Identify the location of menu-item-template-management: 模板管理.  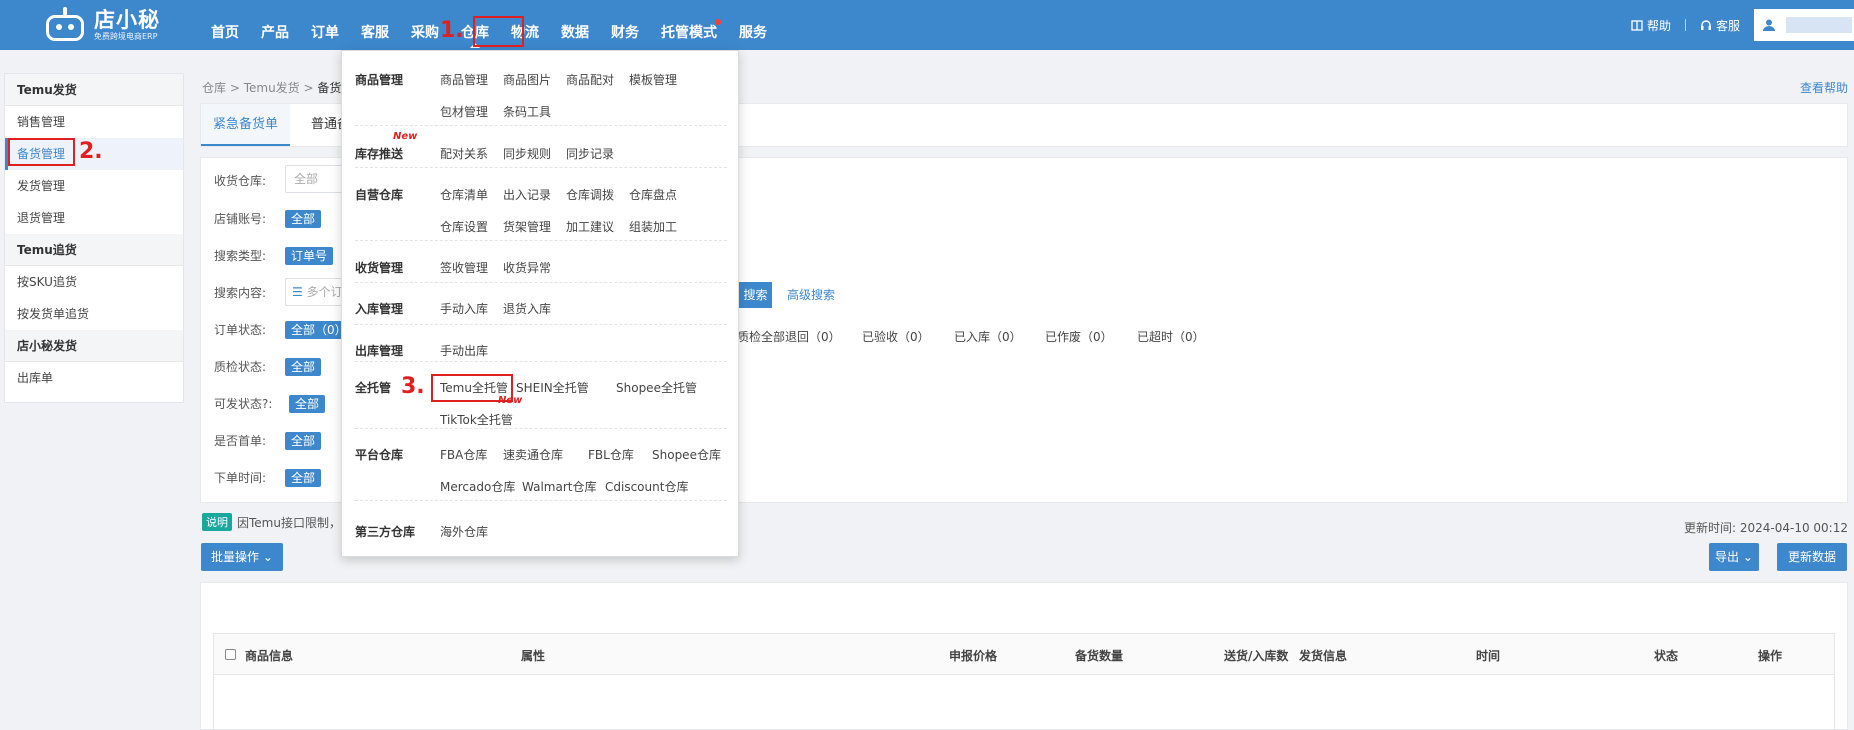
(653, 79).